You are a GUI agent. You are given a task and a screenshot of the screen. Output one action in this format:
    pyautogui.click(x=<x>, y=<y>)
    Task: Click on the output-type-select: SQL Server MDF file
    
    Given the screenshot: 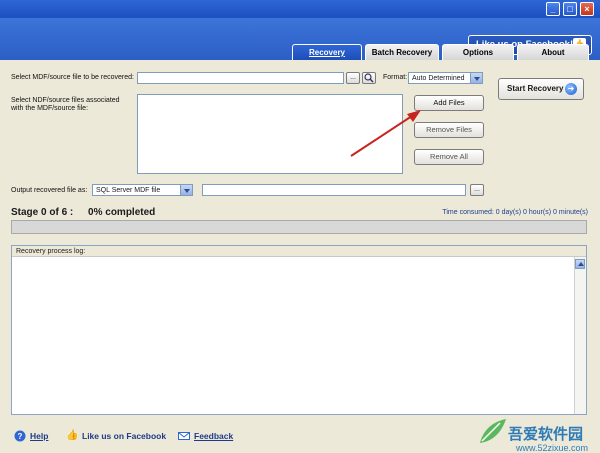 What is the action you would take?
    pyautogui.click(x=142, y=190)
    